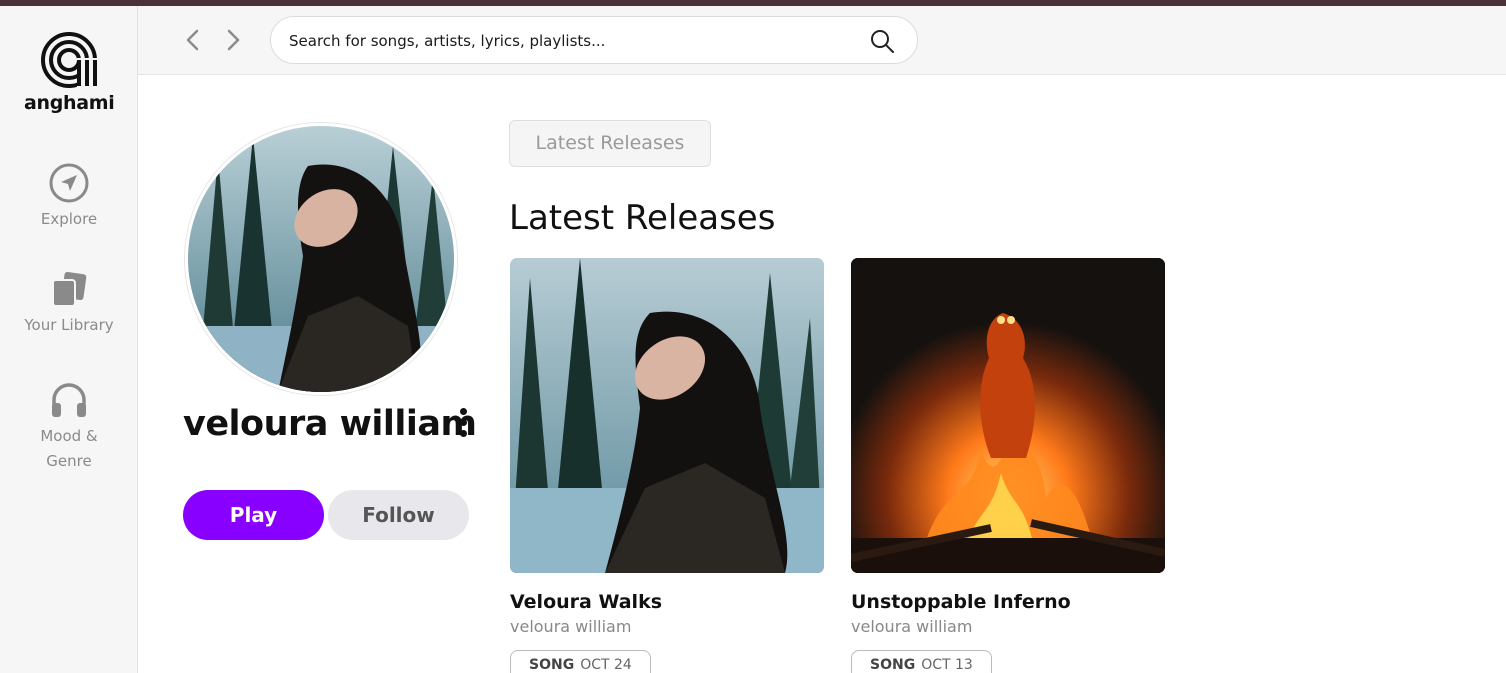 This screenshot has height=673, width=1506. What do you see at coordinates (606, 665) in the screenshot?
I see `release-date: OCT 24` at bounding box center [606, 665].